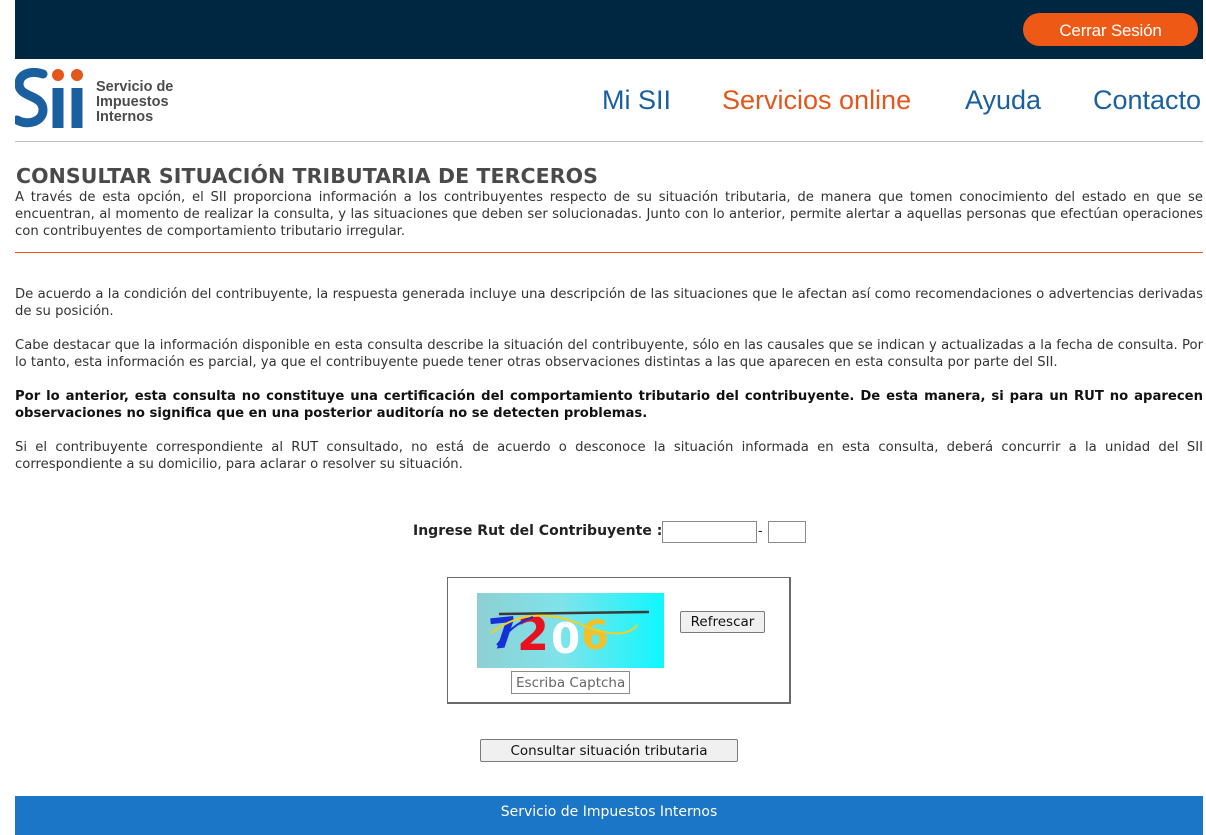 This screenshot has height=835, width=1206. What do you see at coordinates (1147, 100) in the screenshot?
I see `nav-contacto: Contacto` at bounding box center [1147, 100].